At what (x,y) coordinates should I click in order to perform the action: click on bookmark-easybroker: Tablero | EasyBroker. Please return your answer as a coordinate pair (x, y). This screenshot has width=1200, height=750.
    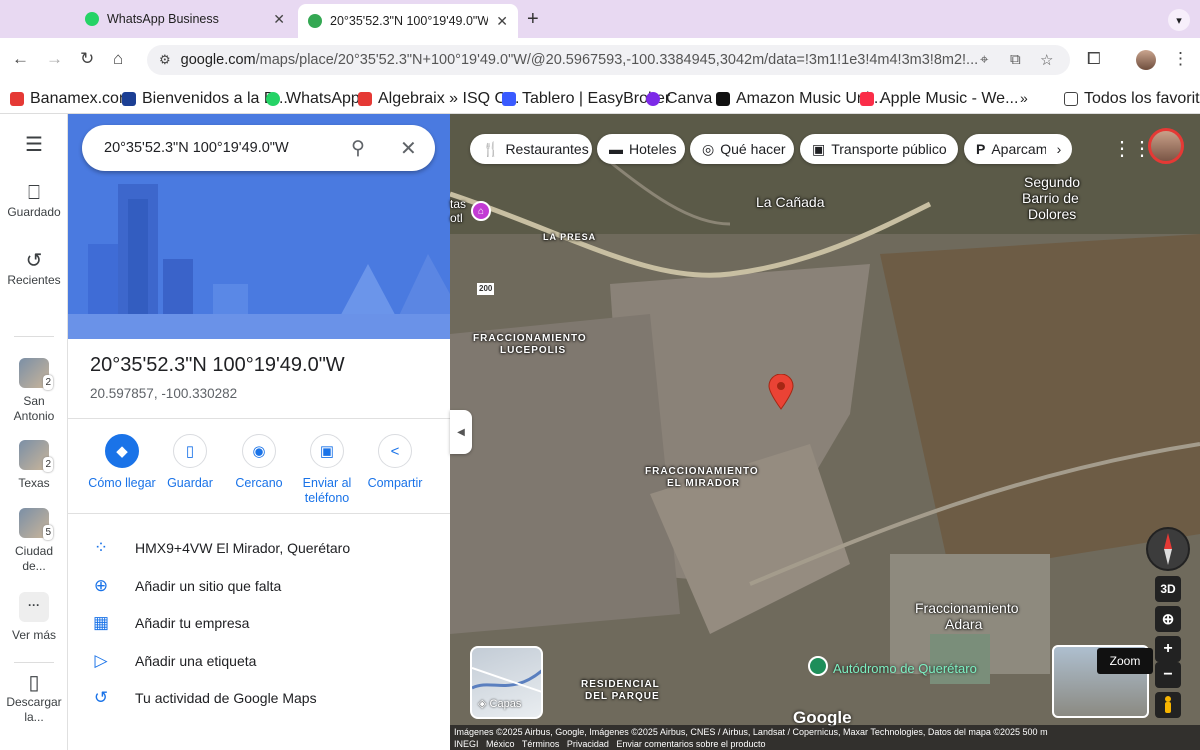
    Looking at the image, I should click on (586, 99).